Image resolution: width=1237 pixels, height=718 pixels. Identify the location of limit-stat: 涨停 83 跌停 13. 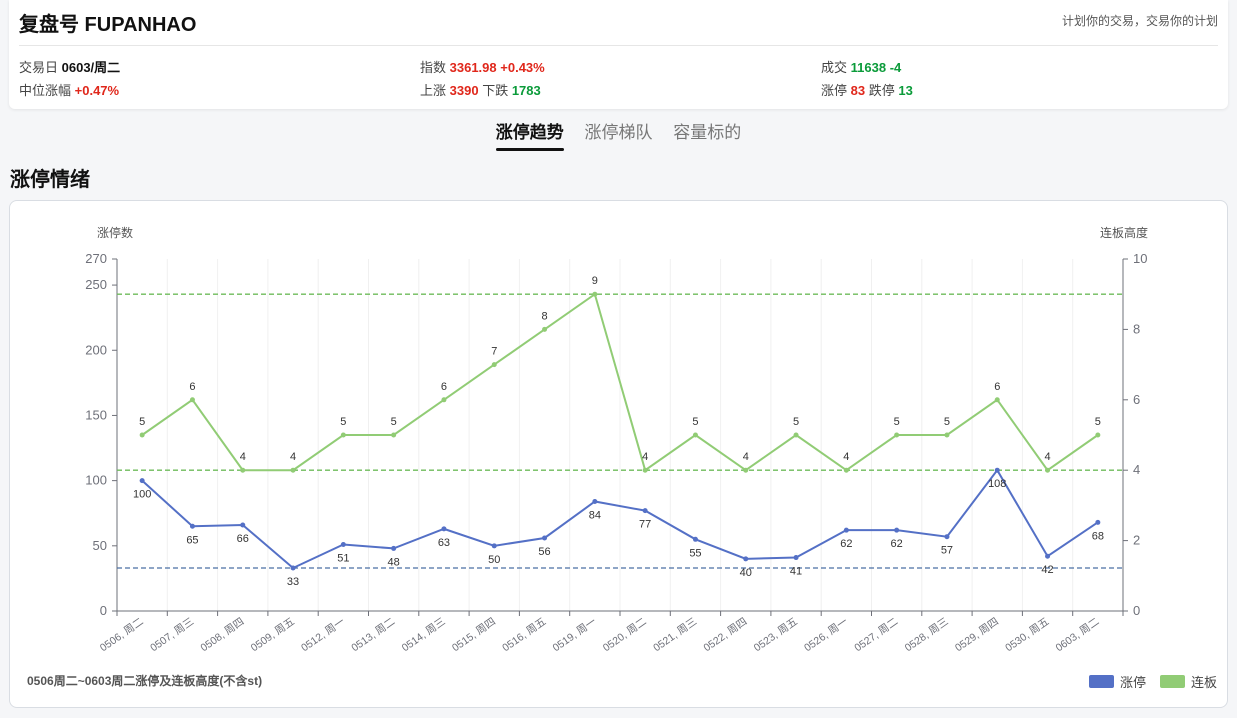
(867, 89).